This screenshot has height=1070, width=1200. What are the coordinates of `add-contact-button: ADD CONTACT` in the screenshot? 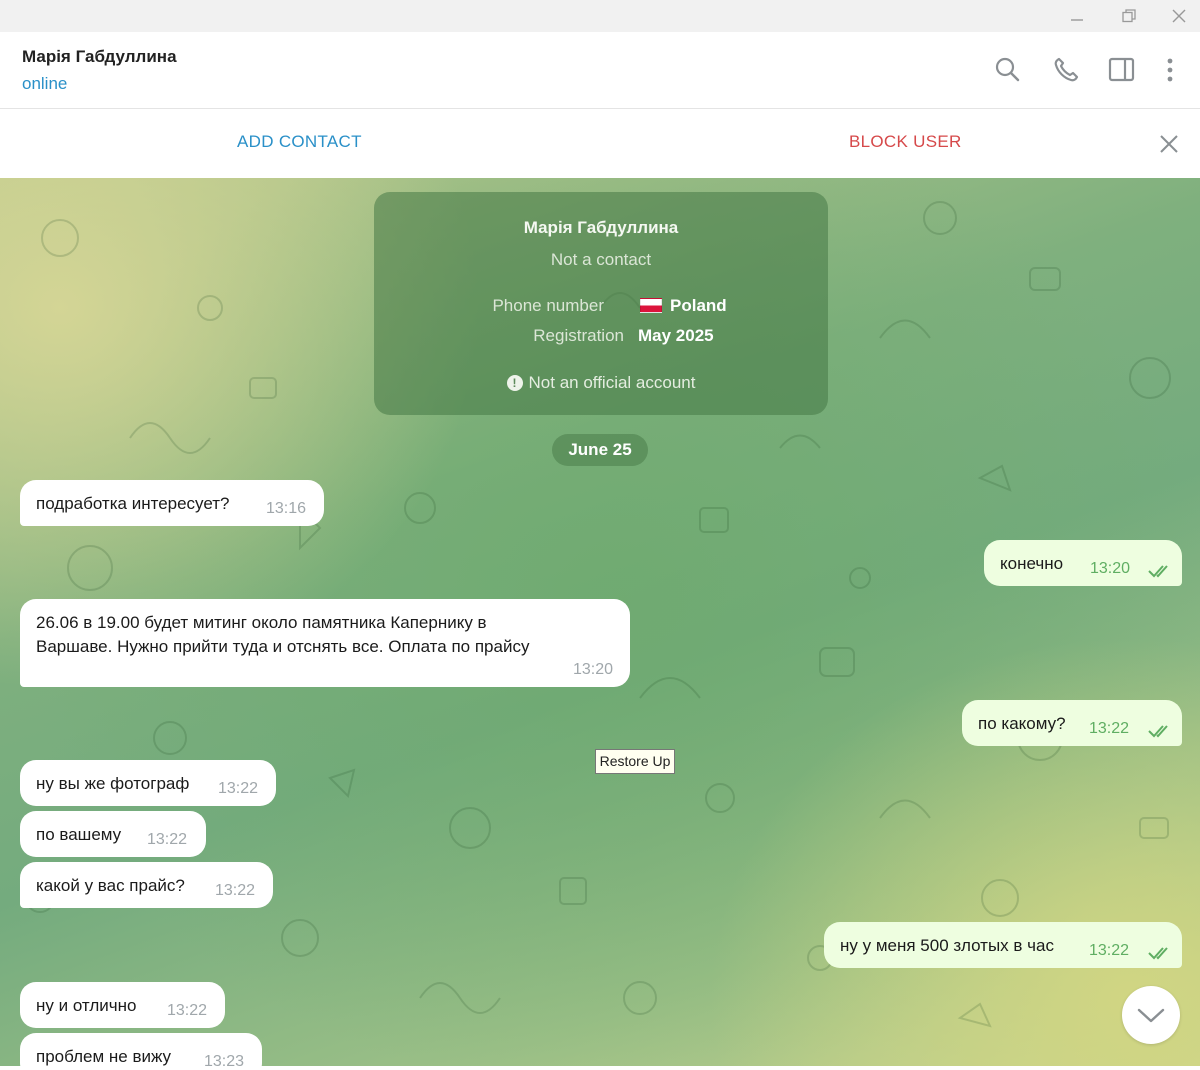 It's located at (299, 142).